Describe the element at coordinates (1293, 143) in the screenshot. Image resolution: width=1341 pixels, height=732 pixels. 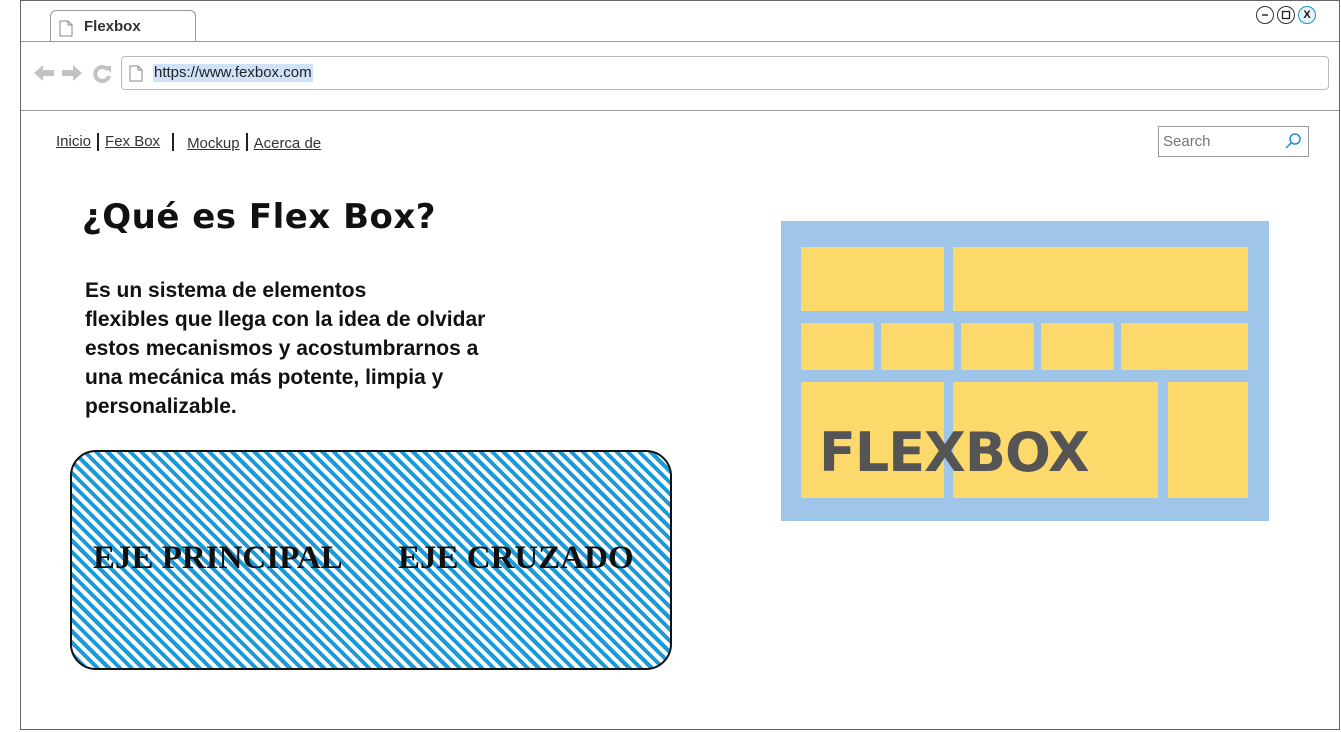
I see `search-icon` at that location.